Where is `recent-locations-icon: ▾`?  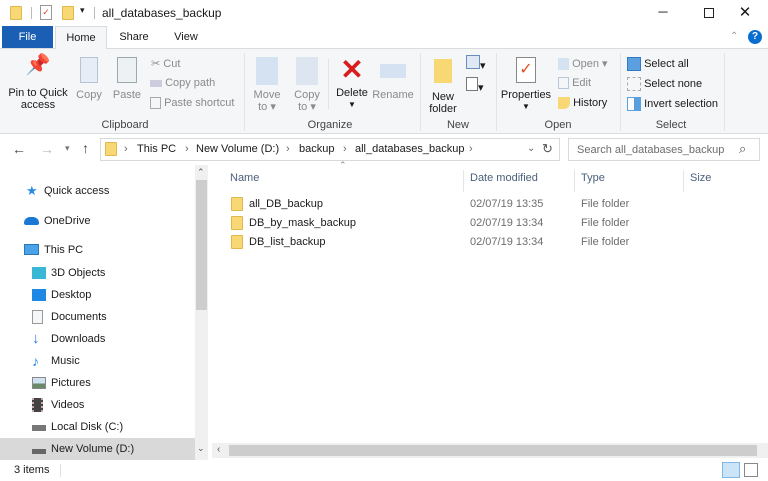 recent-locations-icon: ▾ is located at coordinates (67, 148).